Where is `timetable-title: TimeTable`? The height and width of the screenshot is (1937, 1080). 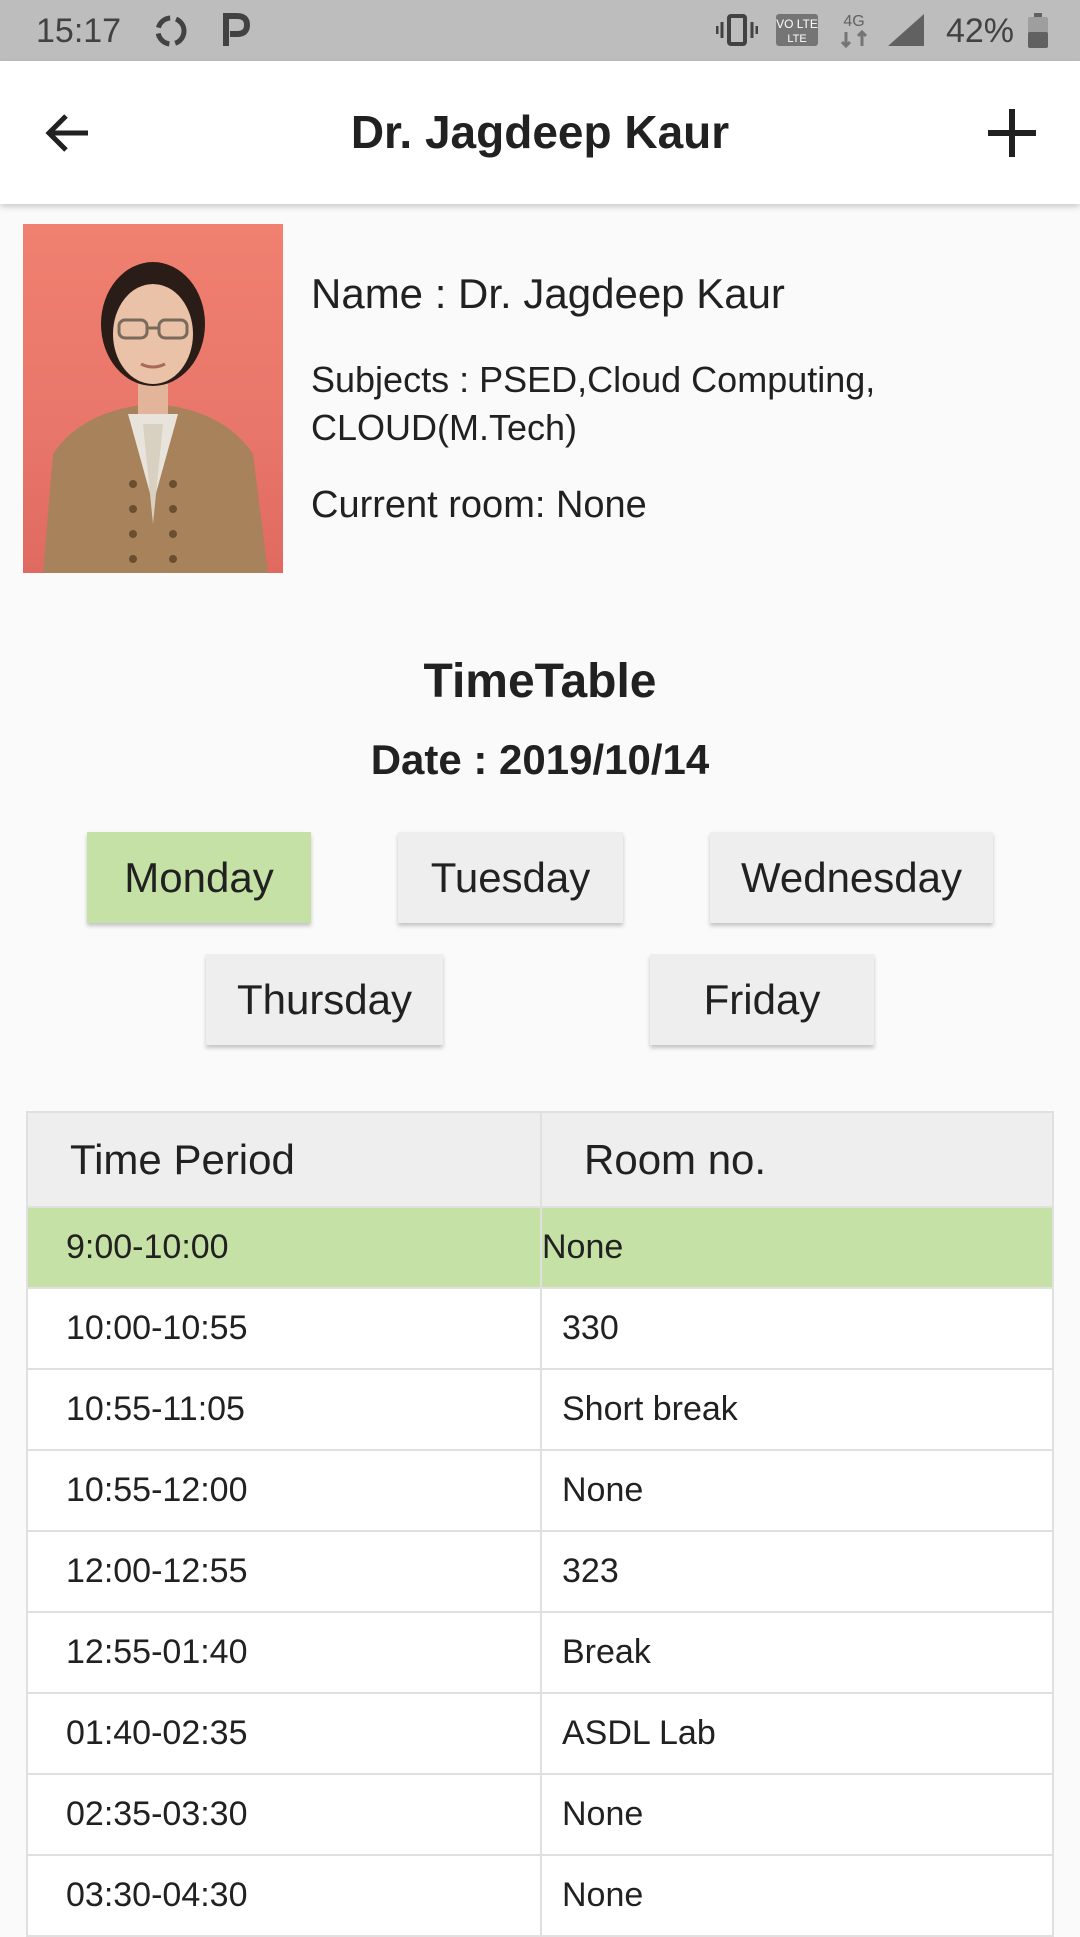 timetable-title: TimeTable is located at coordinates (540, 681).